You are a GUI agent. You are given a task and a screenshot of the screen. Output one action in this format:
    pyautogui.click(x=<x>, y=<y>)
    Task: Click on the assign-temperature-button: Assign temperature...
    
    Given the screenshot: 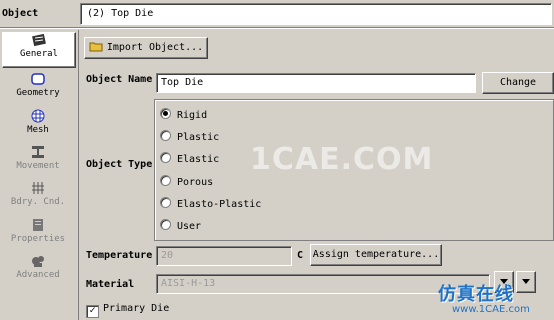 What is the action you would take?
    pyautogui.click(x=376, y=255)
    